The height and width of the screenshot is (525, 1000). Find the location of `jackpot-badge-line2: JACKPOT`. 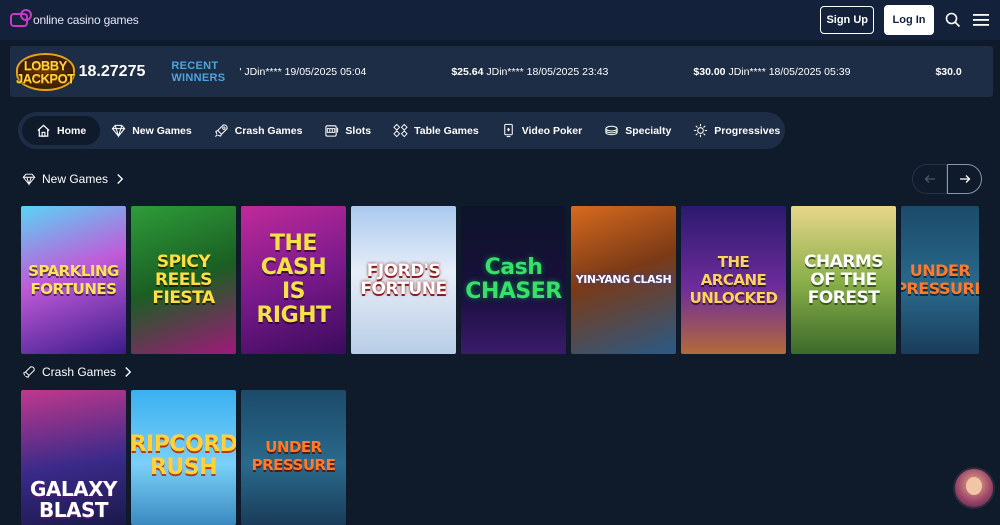

jackpot-badge-line2: JACKPOT is located at coordinates (45, 78).